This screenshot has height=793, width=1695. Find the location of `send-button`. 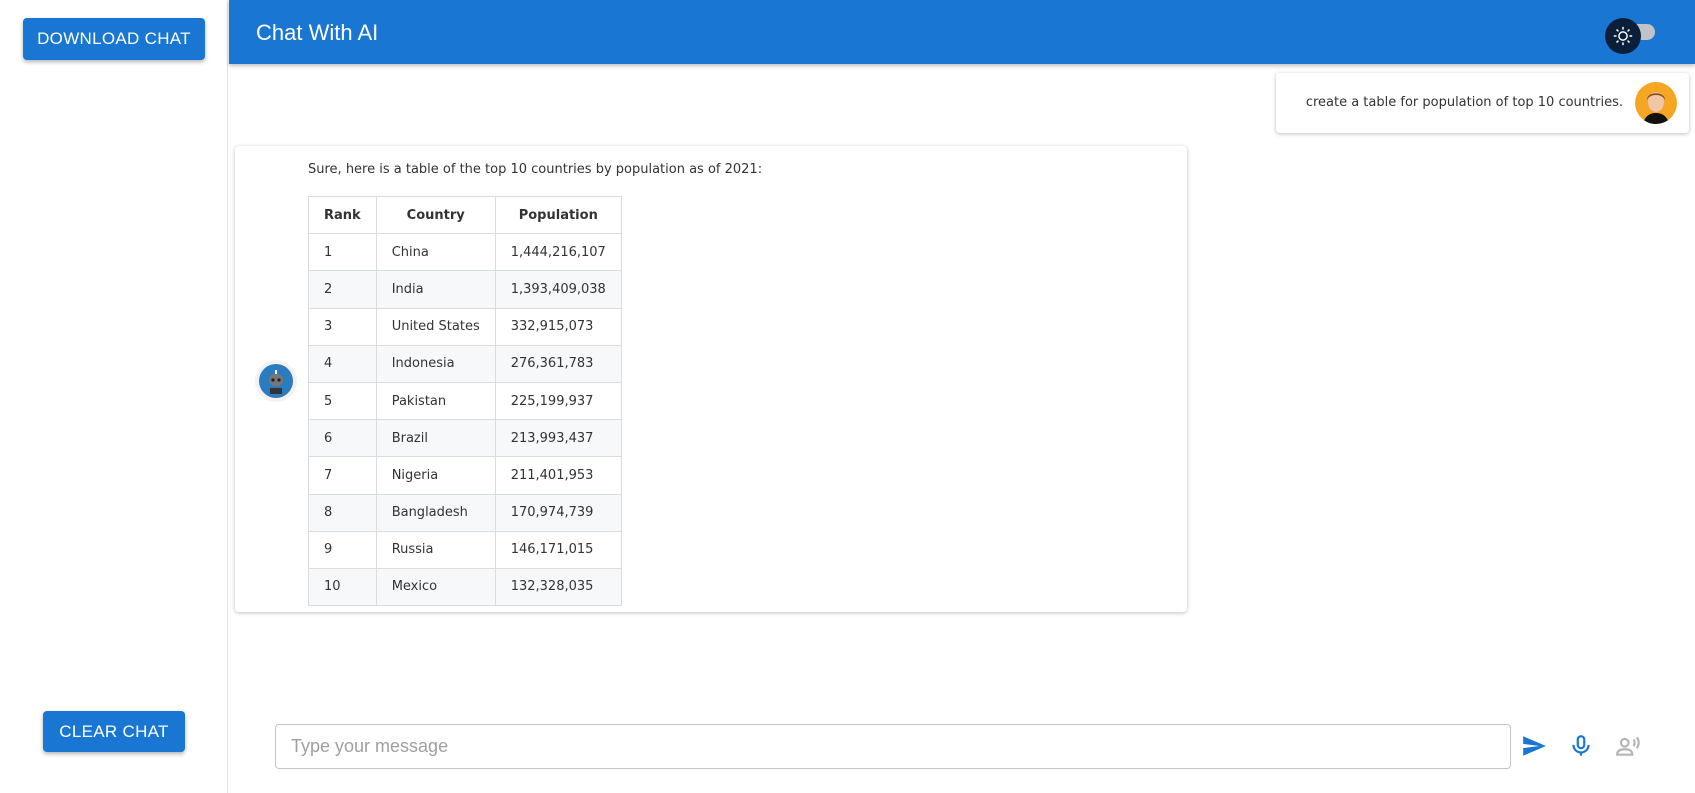

send-button is located at coordinates (1534, 746).